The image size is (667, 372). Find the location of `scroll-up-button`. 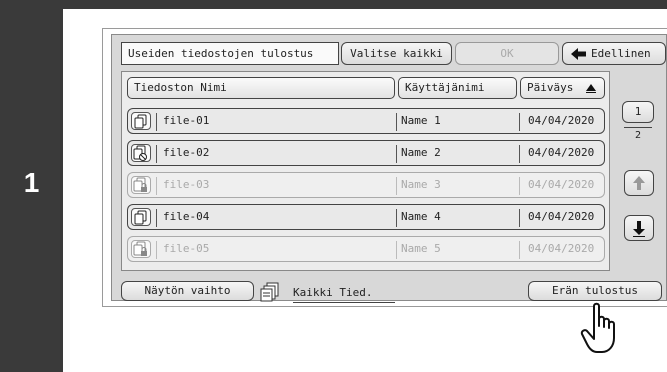

scroll-up-button is located at coordinates (639, 183).